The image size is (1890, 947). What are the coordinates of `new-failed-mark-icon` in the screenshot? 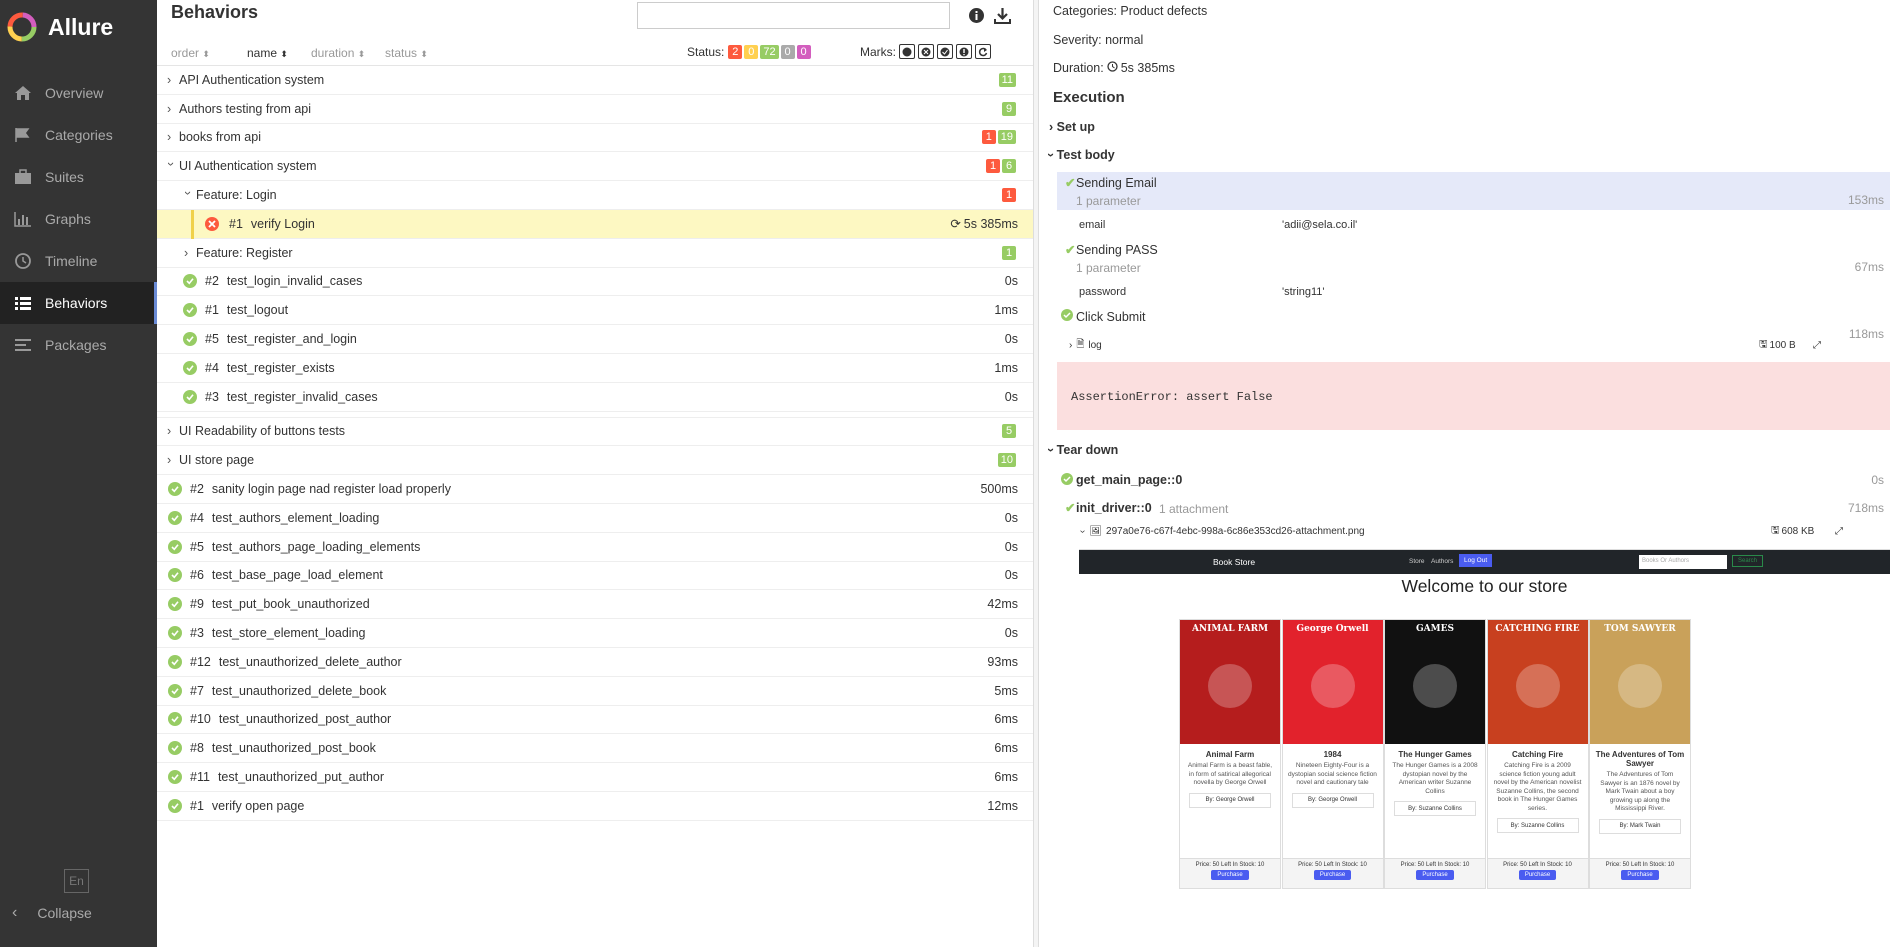 It's located at (926, 51).